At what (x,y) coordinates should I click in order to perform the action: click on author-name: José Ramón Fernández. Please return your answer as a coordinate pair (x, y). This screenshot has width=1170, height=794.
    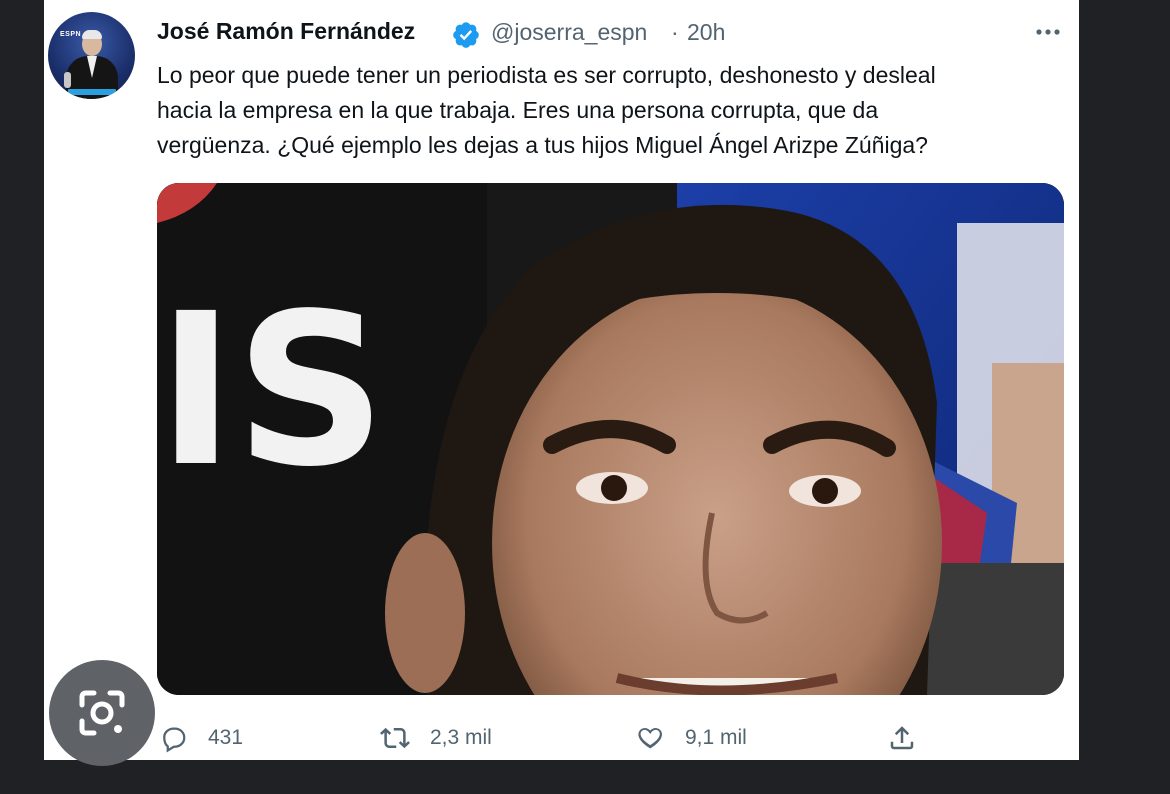
    Looking at the image, I should click on (286, 31).